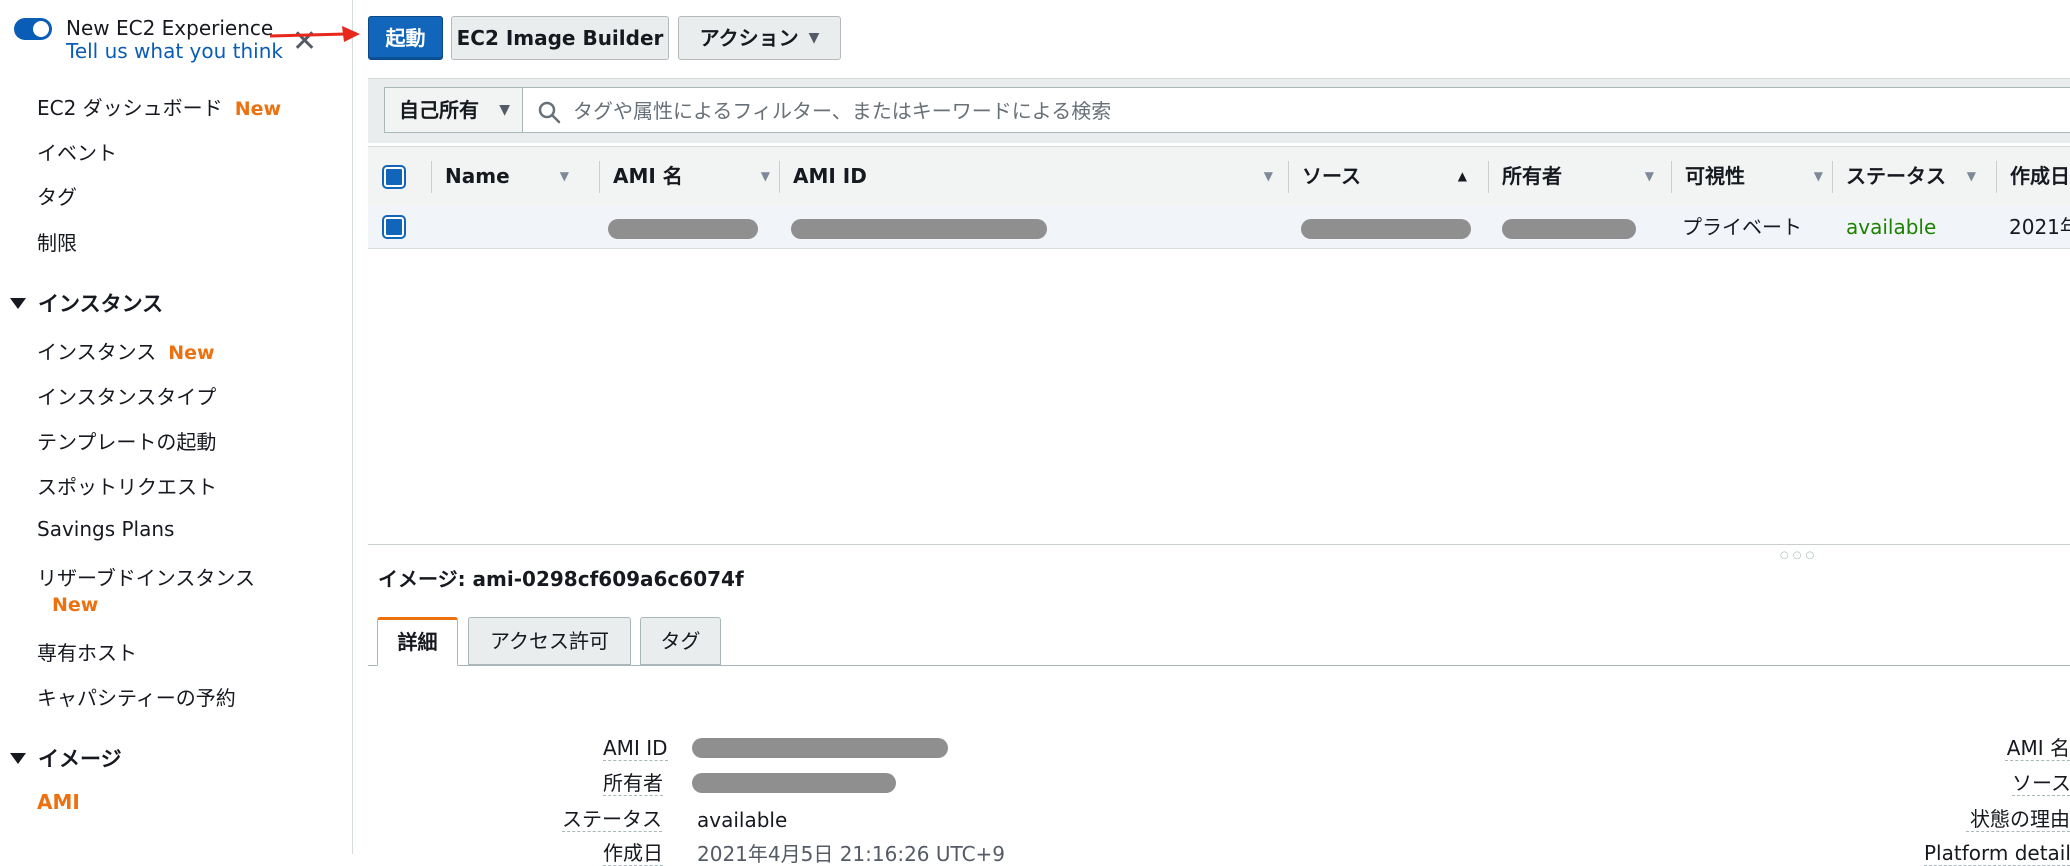 This screenshot has width=2070, height=866. Describe the element at coordinates (77, 151) in the screenshot. I see `sidebar-item-events: イベント` at that location.